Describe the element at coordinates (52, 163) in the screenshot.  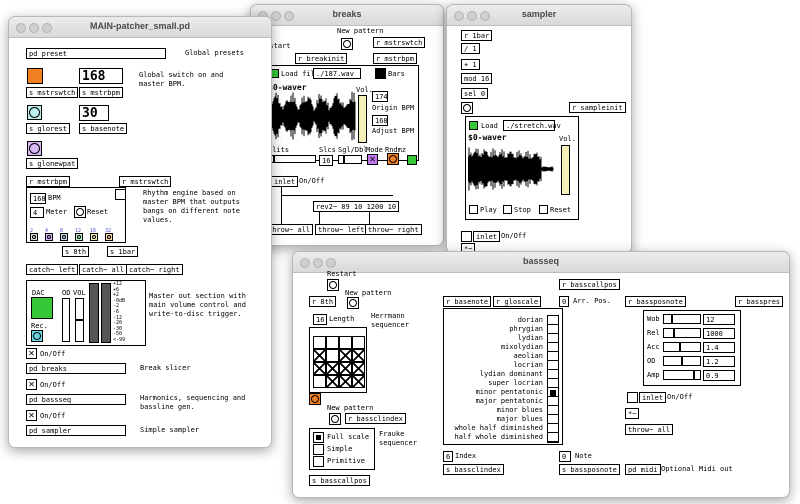
I see `s-glonewpat: s glonewpat` at that location.